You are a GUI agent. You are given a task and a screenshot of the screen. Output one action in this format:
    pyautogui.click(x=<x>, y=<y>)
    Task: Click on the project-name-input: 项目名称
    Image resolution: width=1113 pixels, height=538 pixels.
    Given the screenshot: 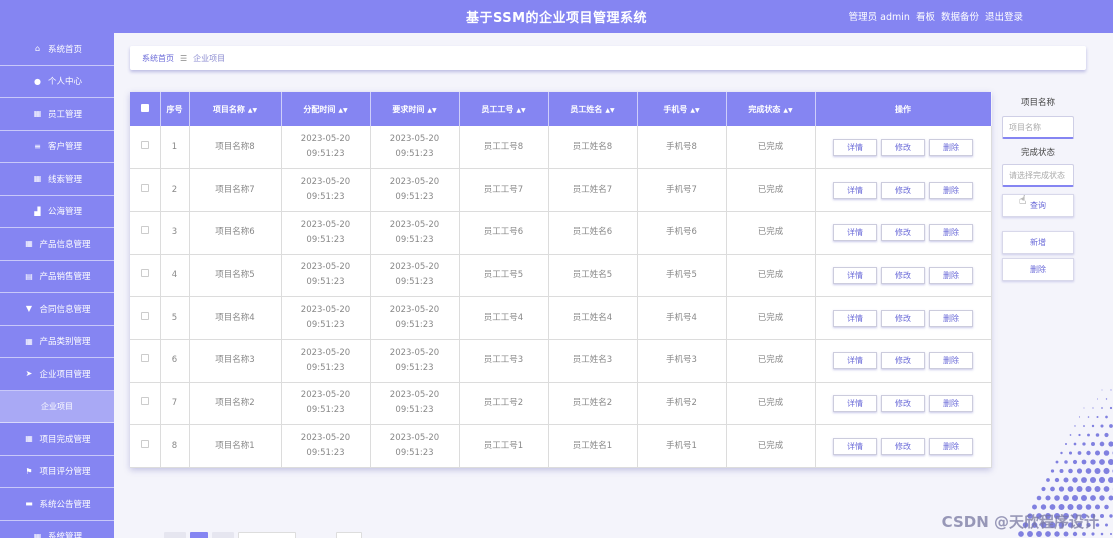 What is the action you would take?
    pyautogui.click(x=1038, y=127)
    